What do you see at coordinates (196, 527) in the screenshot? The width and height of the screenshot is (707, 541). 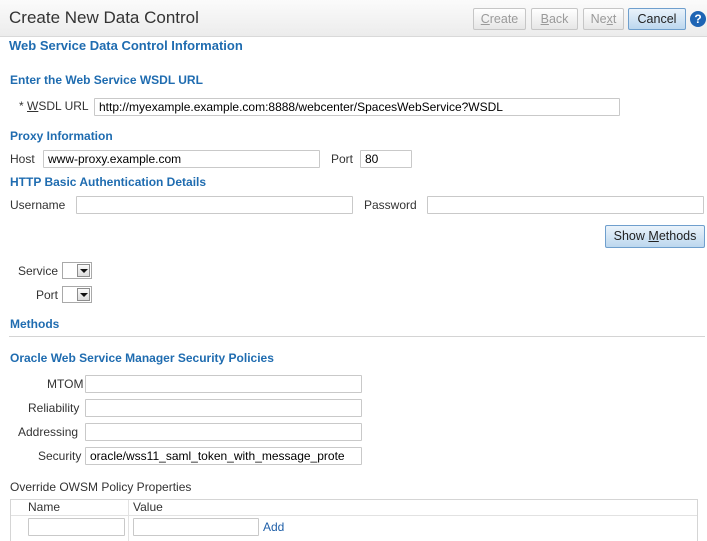 I see `property-value-input` at bounding box center [196, 527].